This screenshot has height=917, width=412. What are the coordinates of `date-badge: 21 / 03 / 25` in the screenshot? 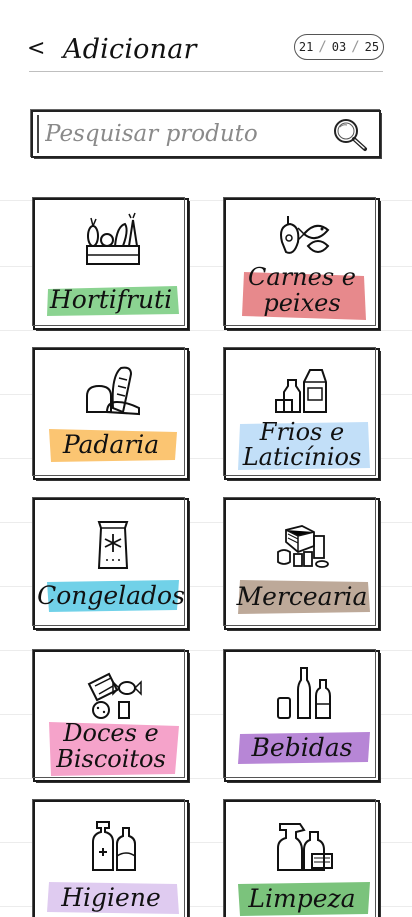 It's located at (339, 47).